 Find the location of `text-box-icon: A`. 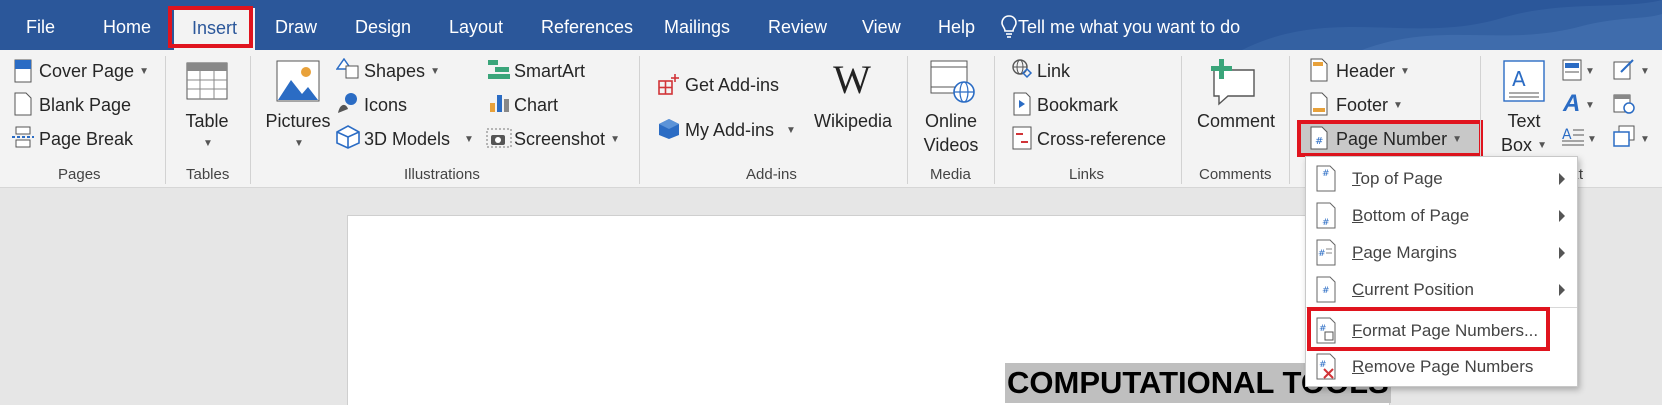

text-box-icon: A is located at coordinates (1524, 81).